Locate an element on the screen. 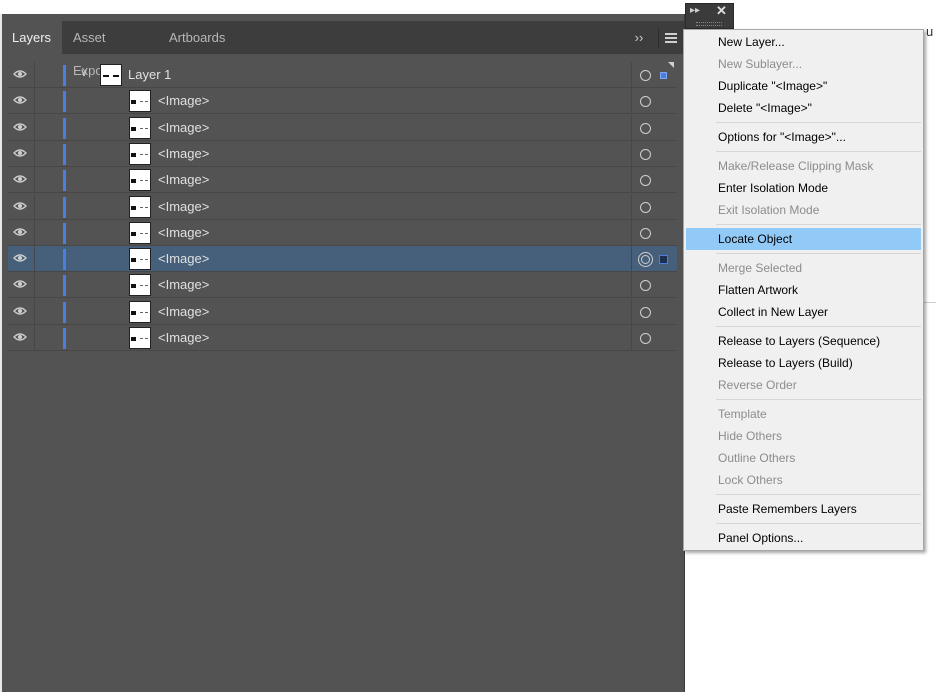  menu-item-release-to-layers-build: Release to Layers (Build) is located at coordinates (803, 363).